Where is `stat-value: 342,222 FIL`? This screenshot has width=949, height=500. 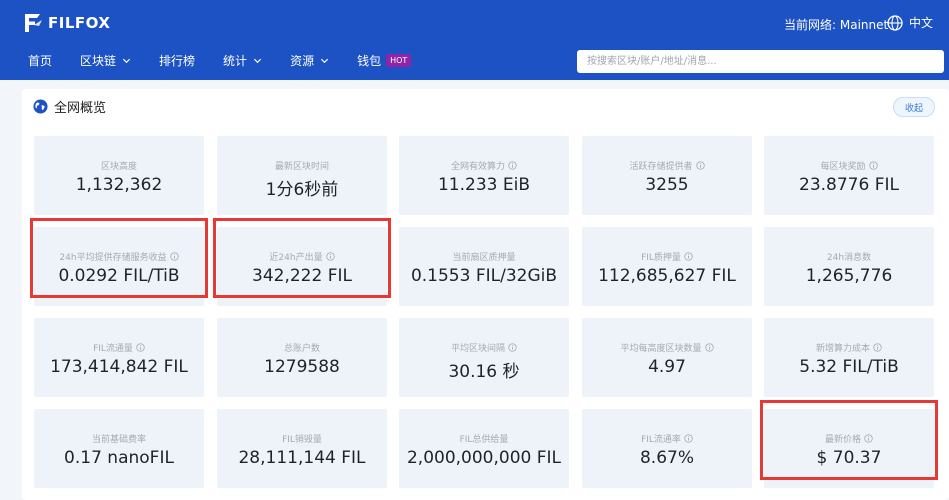
stat-value: 342,222 FIL is located at coordinates (302, 276).